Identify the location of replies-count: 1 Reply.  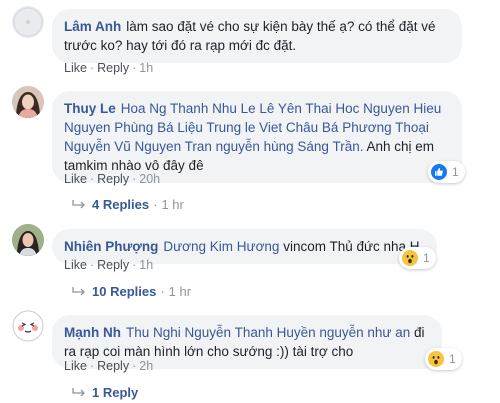
(115, 392).